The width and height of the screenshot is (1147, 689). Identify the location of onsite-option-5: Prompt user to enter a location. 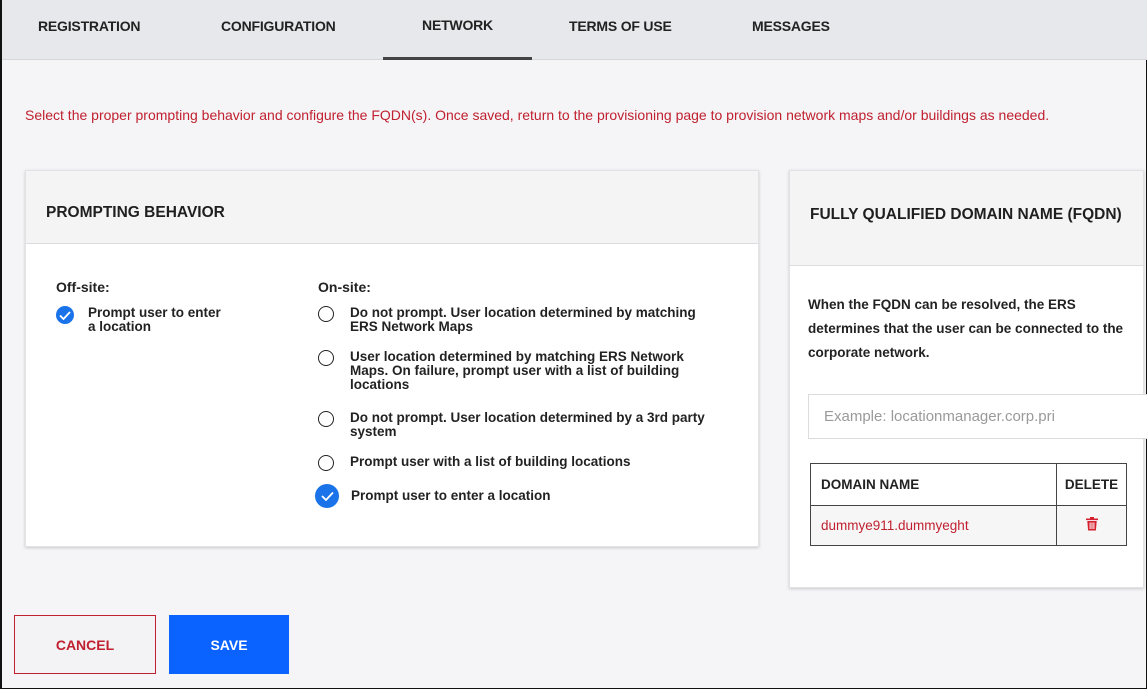
(516, 496).